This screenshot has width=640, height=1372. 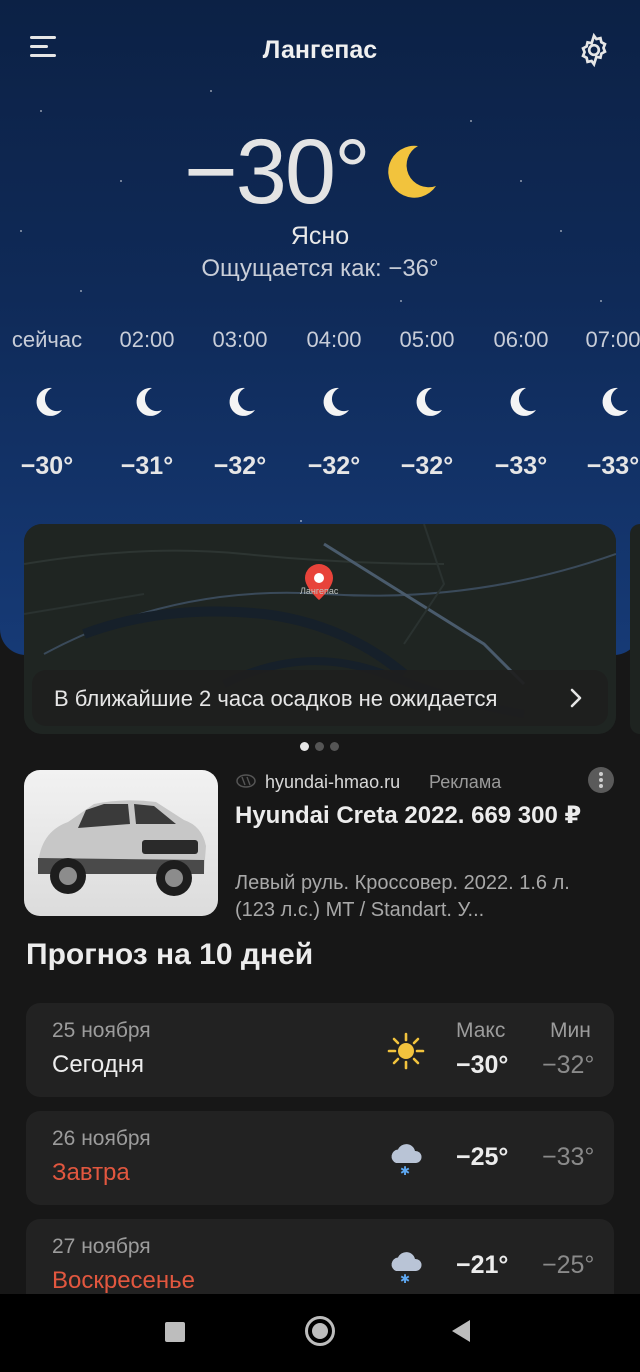 What do you see at coordinates (612, 339) in the screenshot?
I see `hour-time: 07:00` at bounding box center [612, 339].